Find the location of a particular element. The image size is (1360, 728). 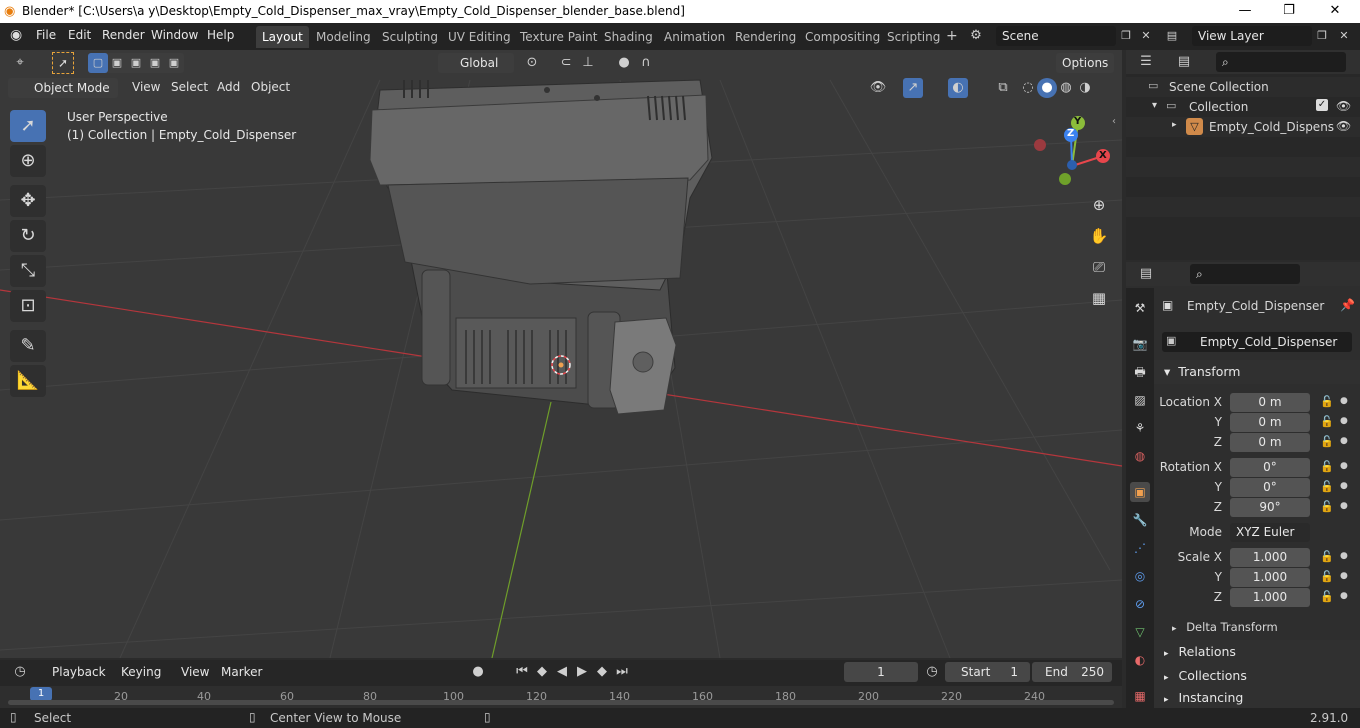

playhead: 1 is located at coordinates (41, 694).